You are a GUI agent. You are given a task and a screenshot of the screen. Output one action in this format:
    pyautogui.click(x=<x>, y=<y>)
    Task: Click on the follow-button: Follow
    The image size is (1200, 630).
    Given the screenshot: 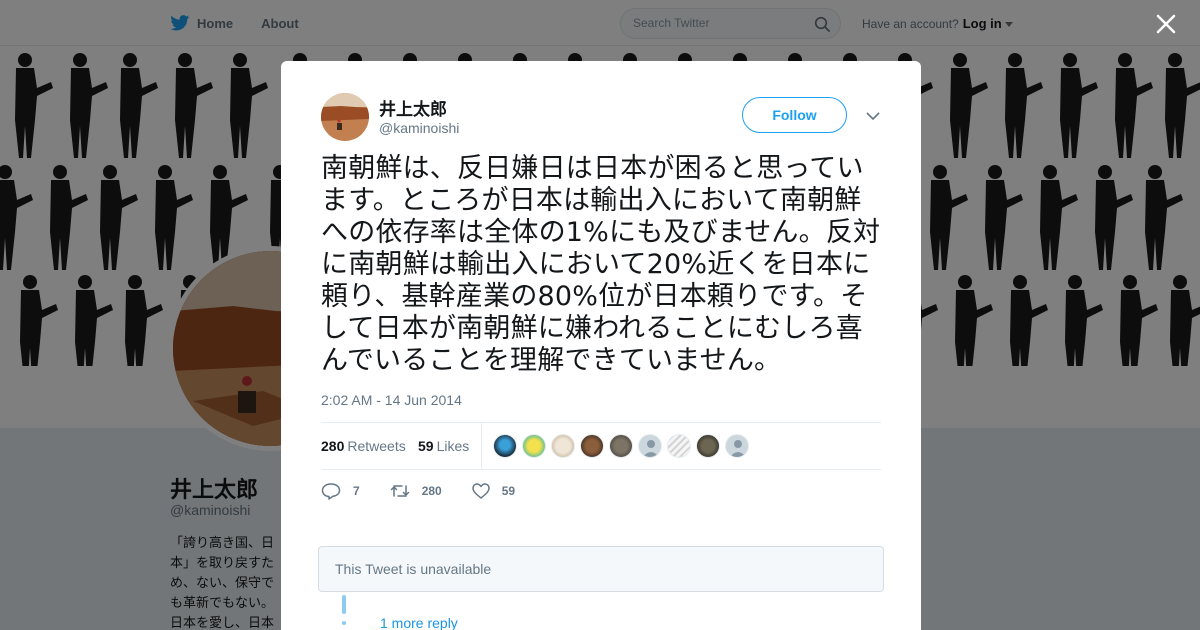 What is the action you would take?
    pyautogui.click(x=794, y=115)
    